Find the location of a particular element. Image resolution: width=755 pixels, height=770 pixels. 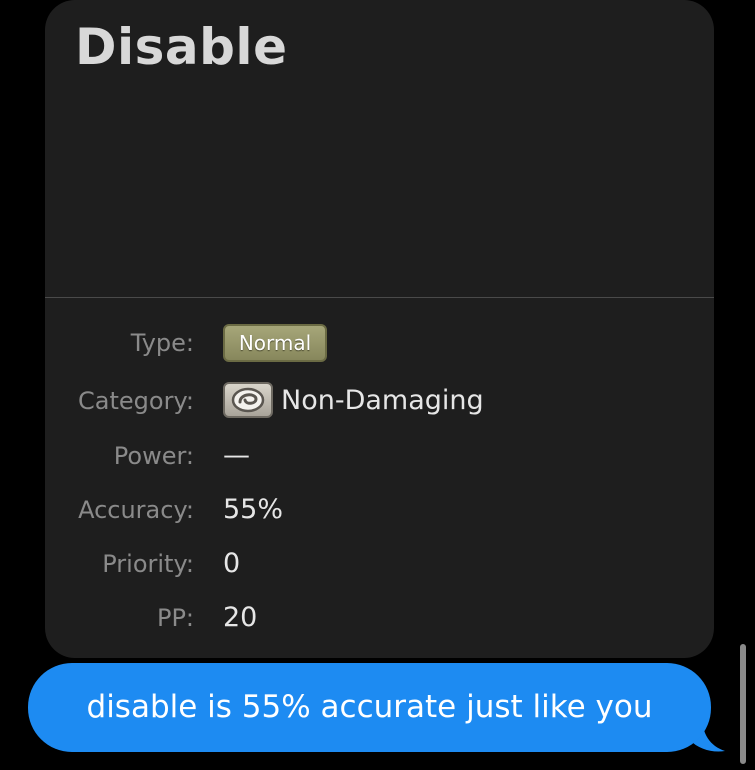

type-badge: Normal is located at coordinates (275, 343).